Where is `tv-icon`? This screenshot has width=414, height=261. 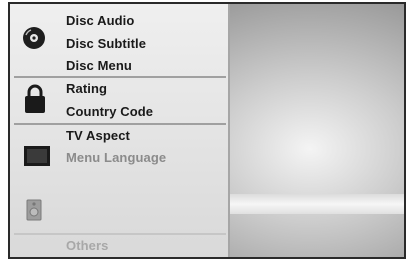 tv-icon is located at coordinates (37, 158).